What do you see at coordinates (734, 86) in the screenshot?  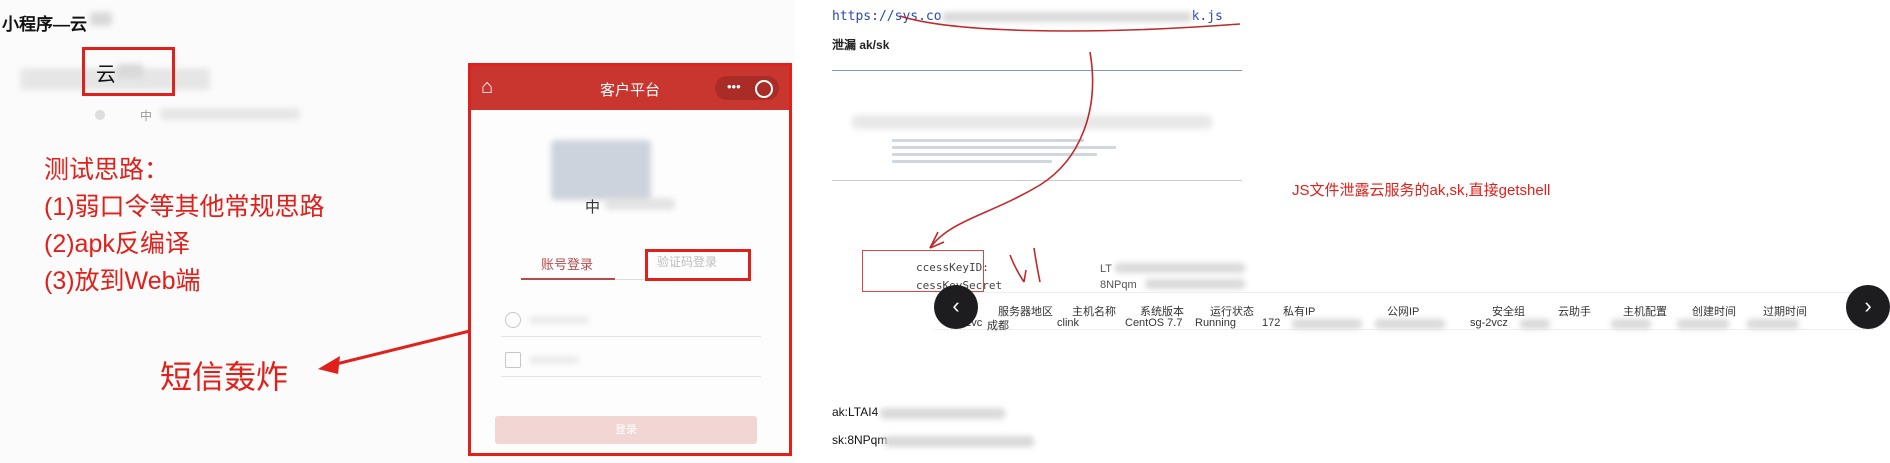 I see `more-icon: •••` at bounding box center [734, 86].